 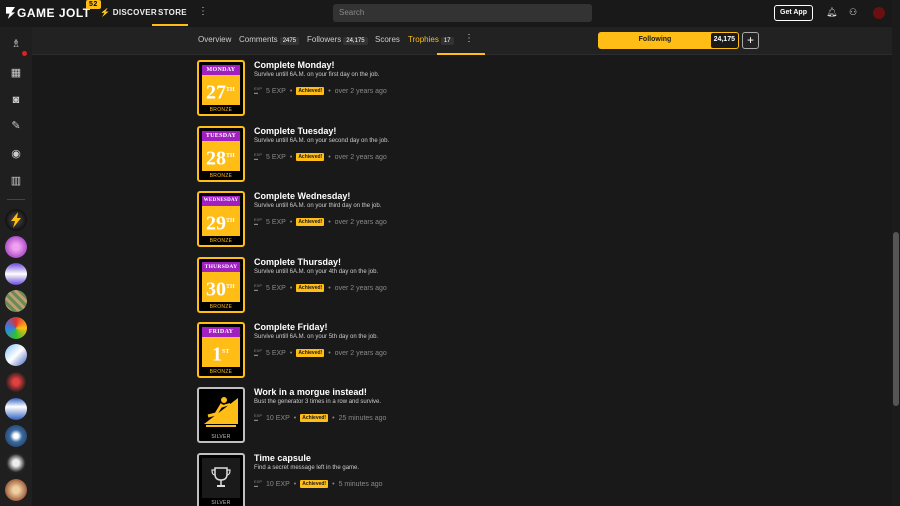 What do you see at coordinates (269, 40) in the screenshot?
I see `tab-comments: Comments 2475` at bounding box center [269, 40].